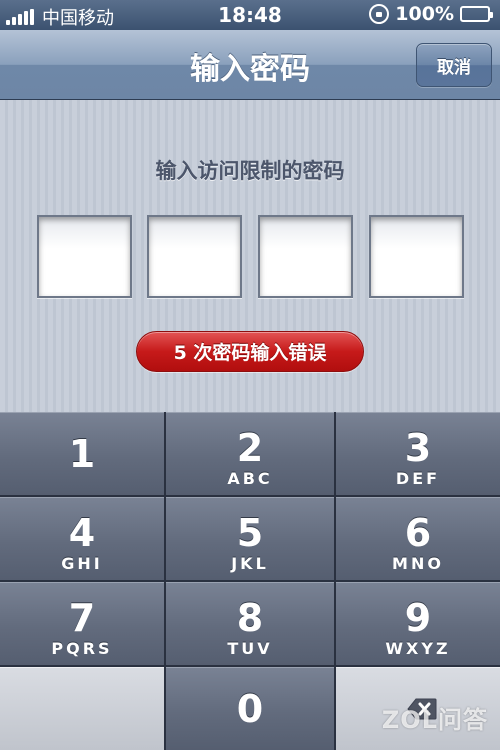  Describe the element at coordinates (82, 648) in the screenshot. I see `key-letters: PQRS` at that location.